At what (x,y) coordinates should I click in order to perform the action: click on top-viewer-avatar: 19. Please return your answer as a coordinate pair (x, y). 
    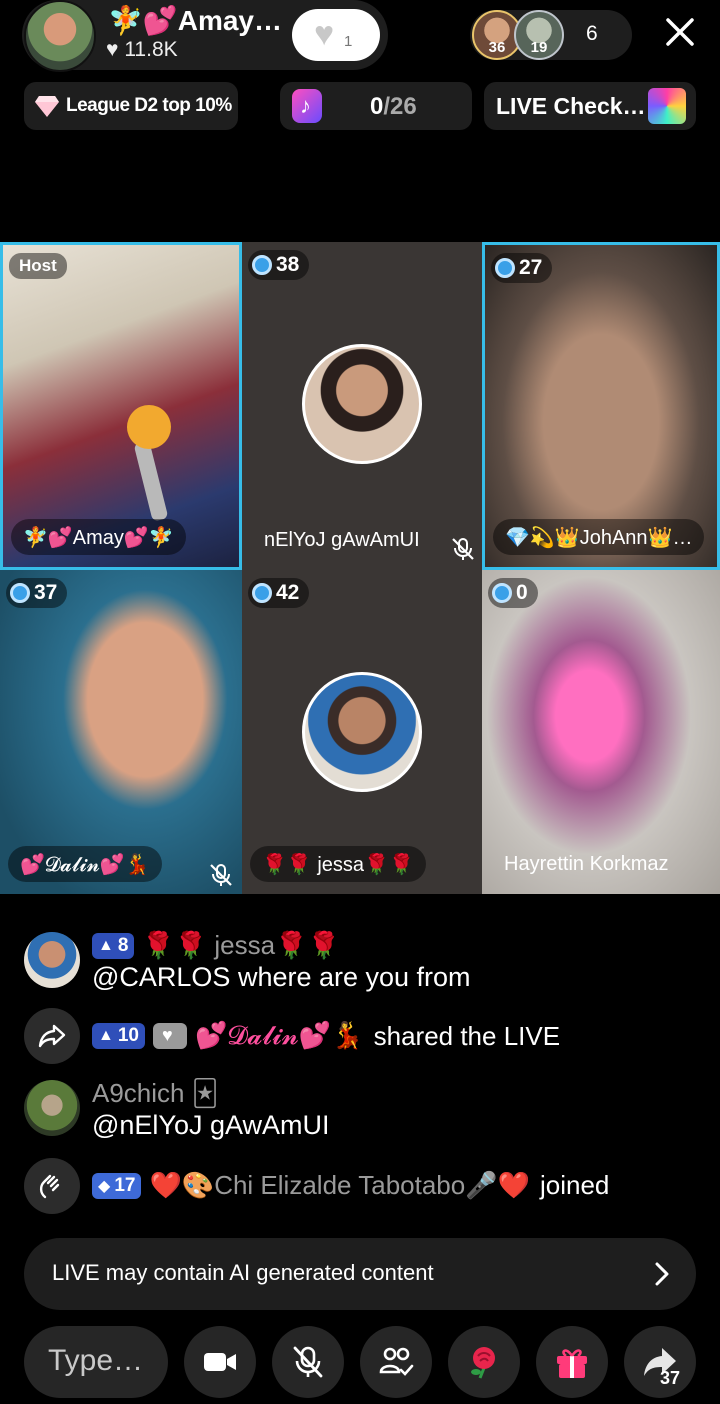
    Looking at the image, I should click on (539, 35).